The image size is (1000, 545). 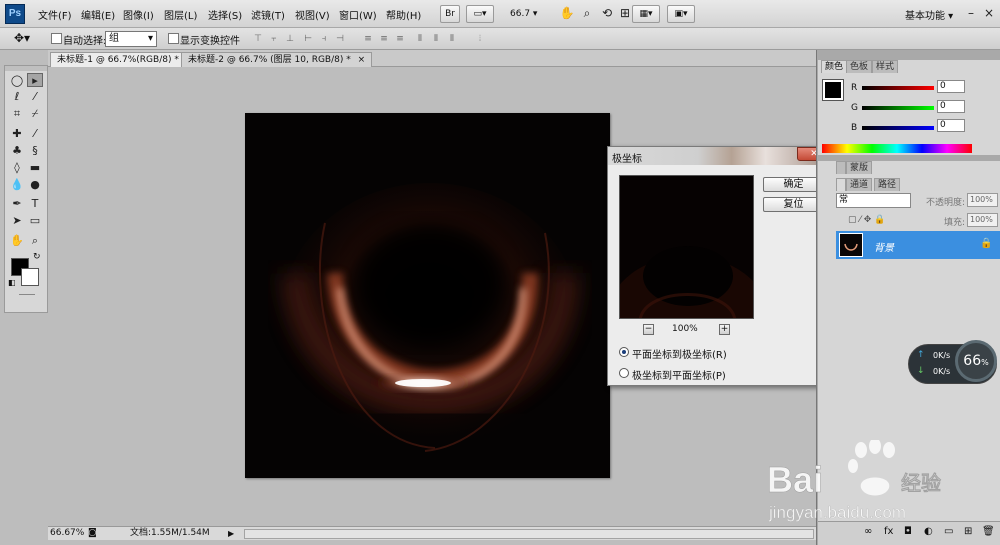 What do you see at coordinates (274, 39) in the screenshot?
I see `align-vcenter-icon: ⫟` at bounding box center [274, 39].